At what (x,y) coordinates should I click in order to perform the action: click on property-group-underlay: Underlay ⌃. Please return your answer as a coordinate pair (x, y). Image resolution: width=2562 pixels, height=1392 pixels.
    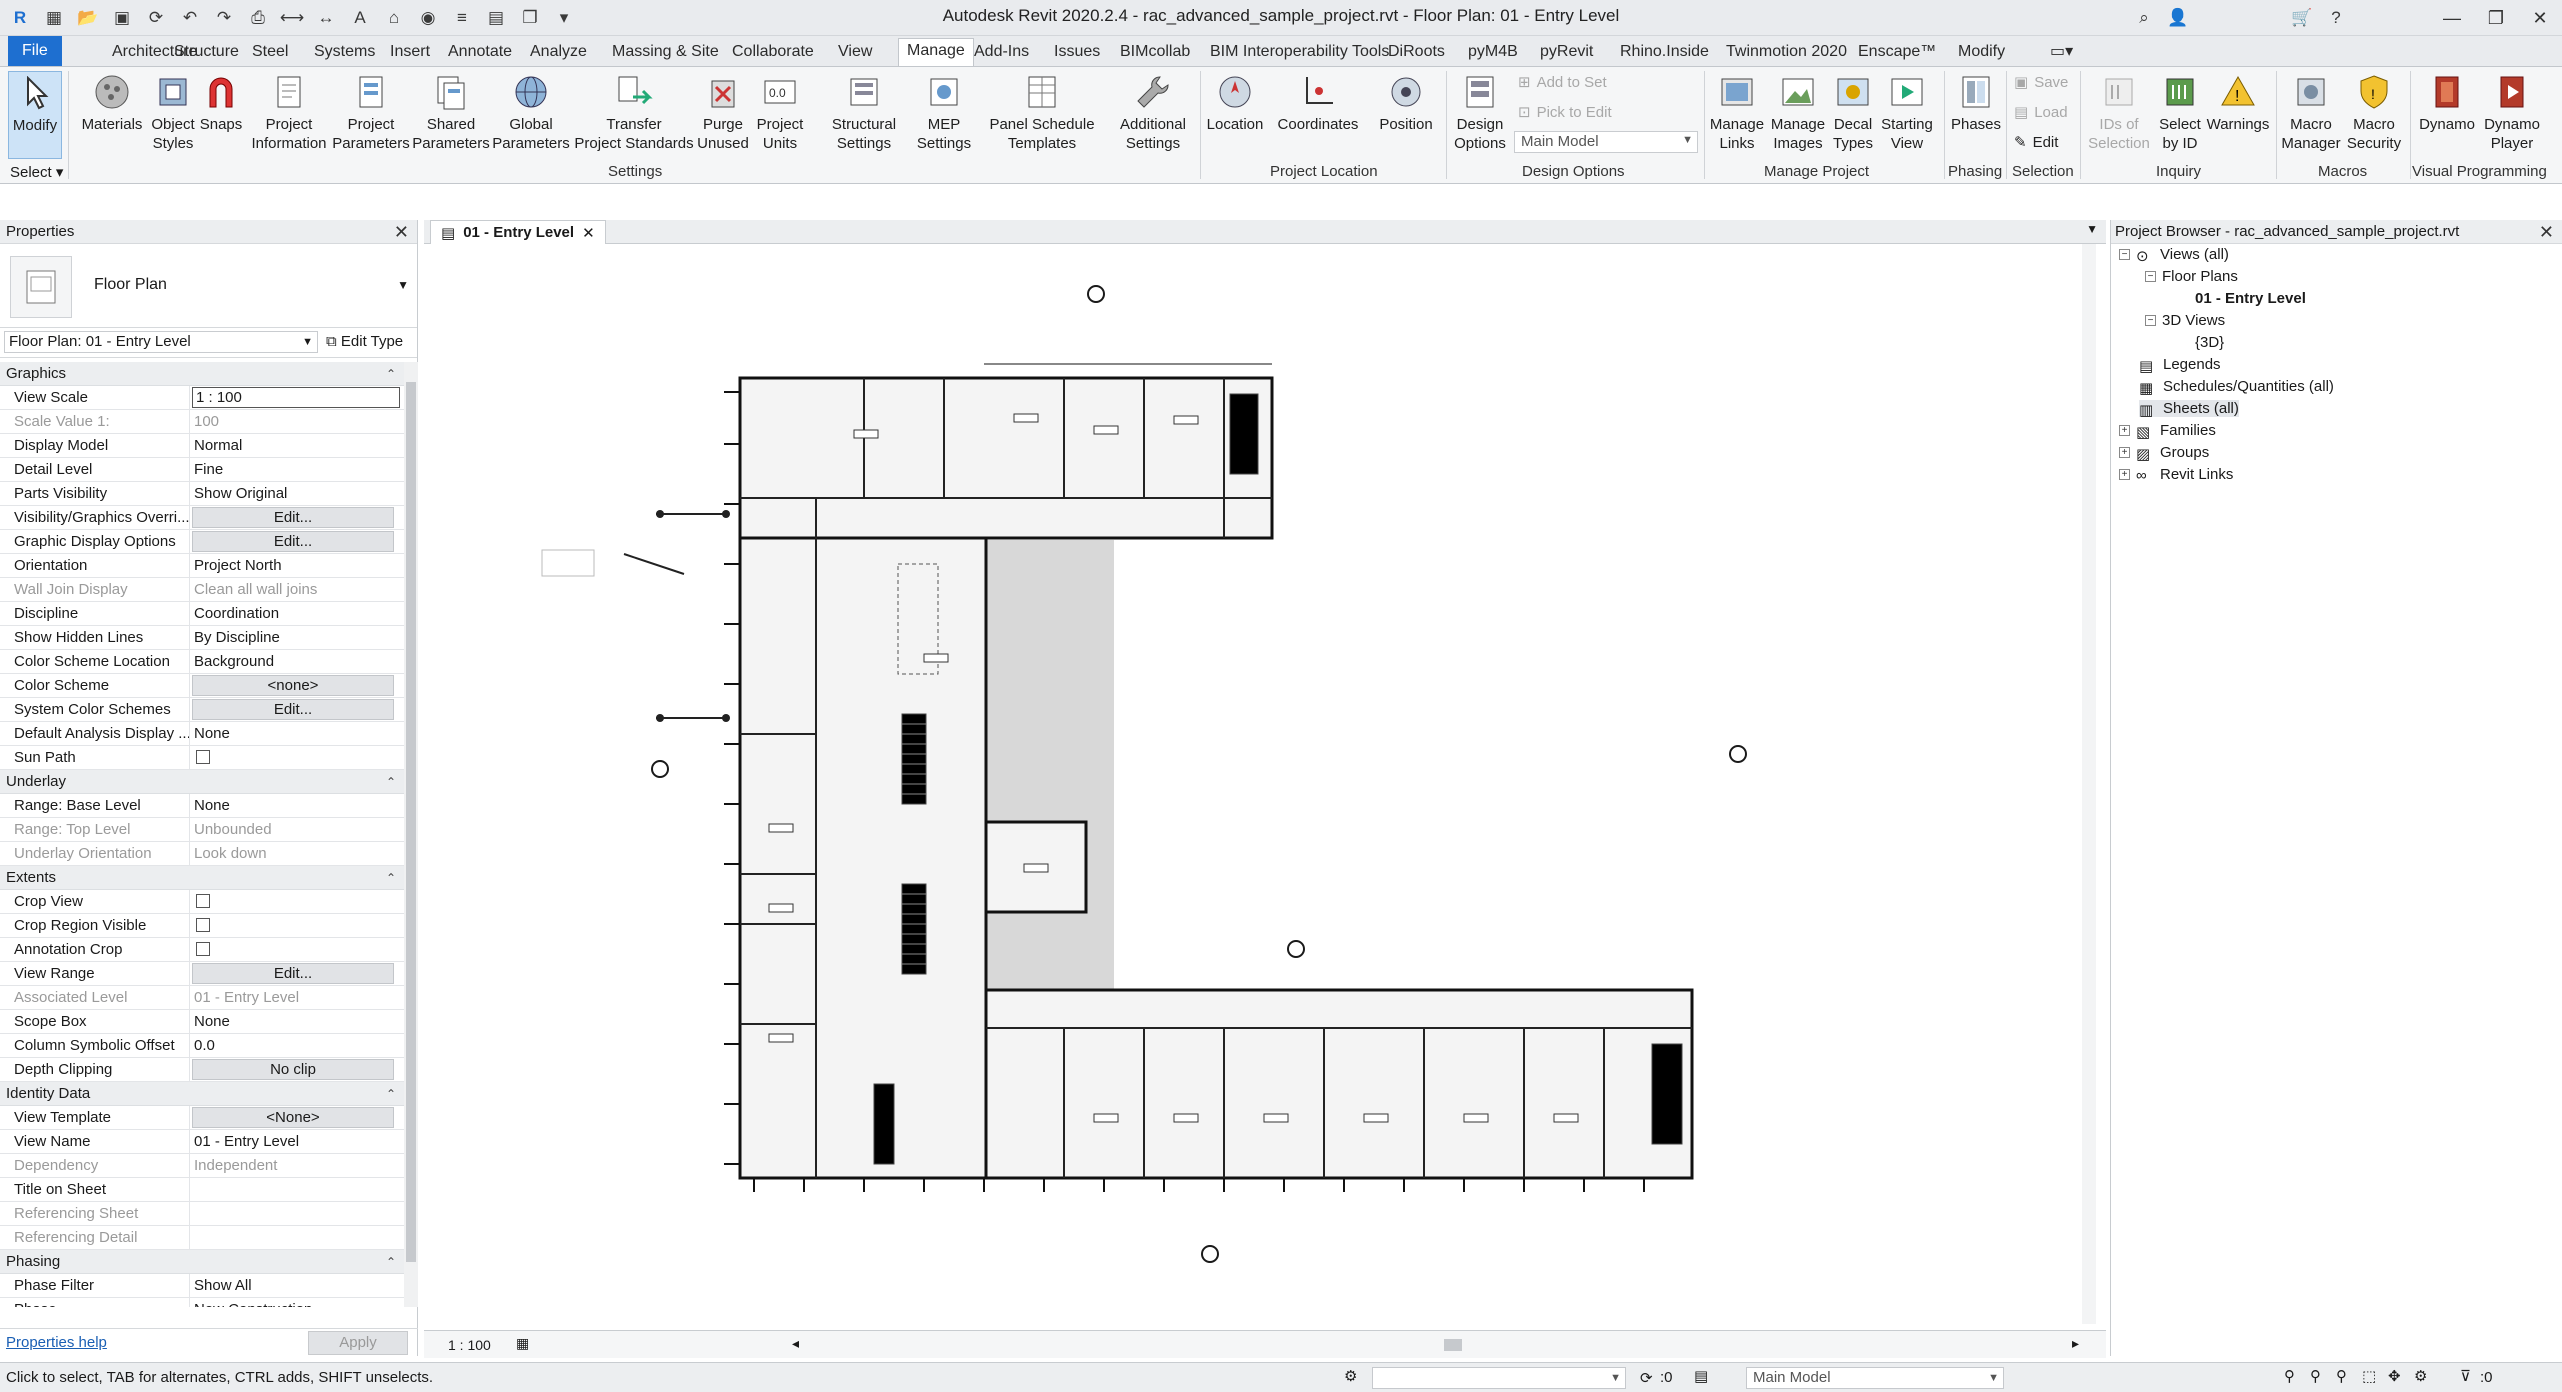
    Looking at the image, I should click on (202, 782).